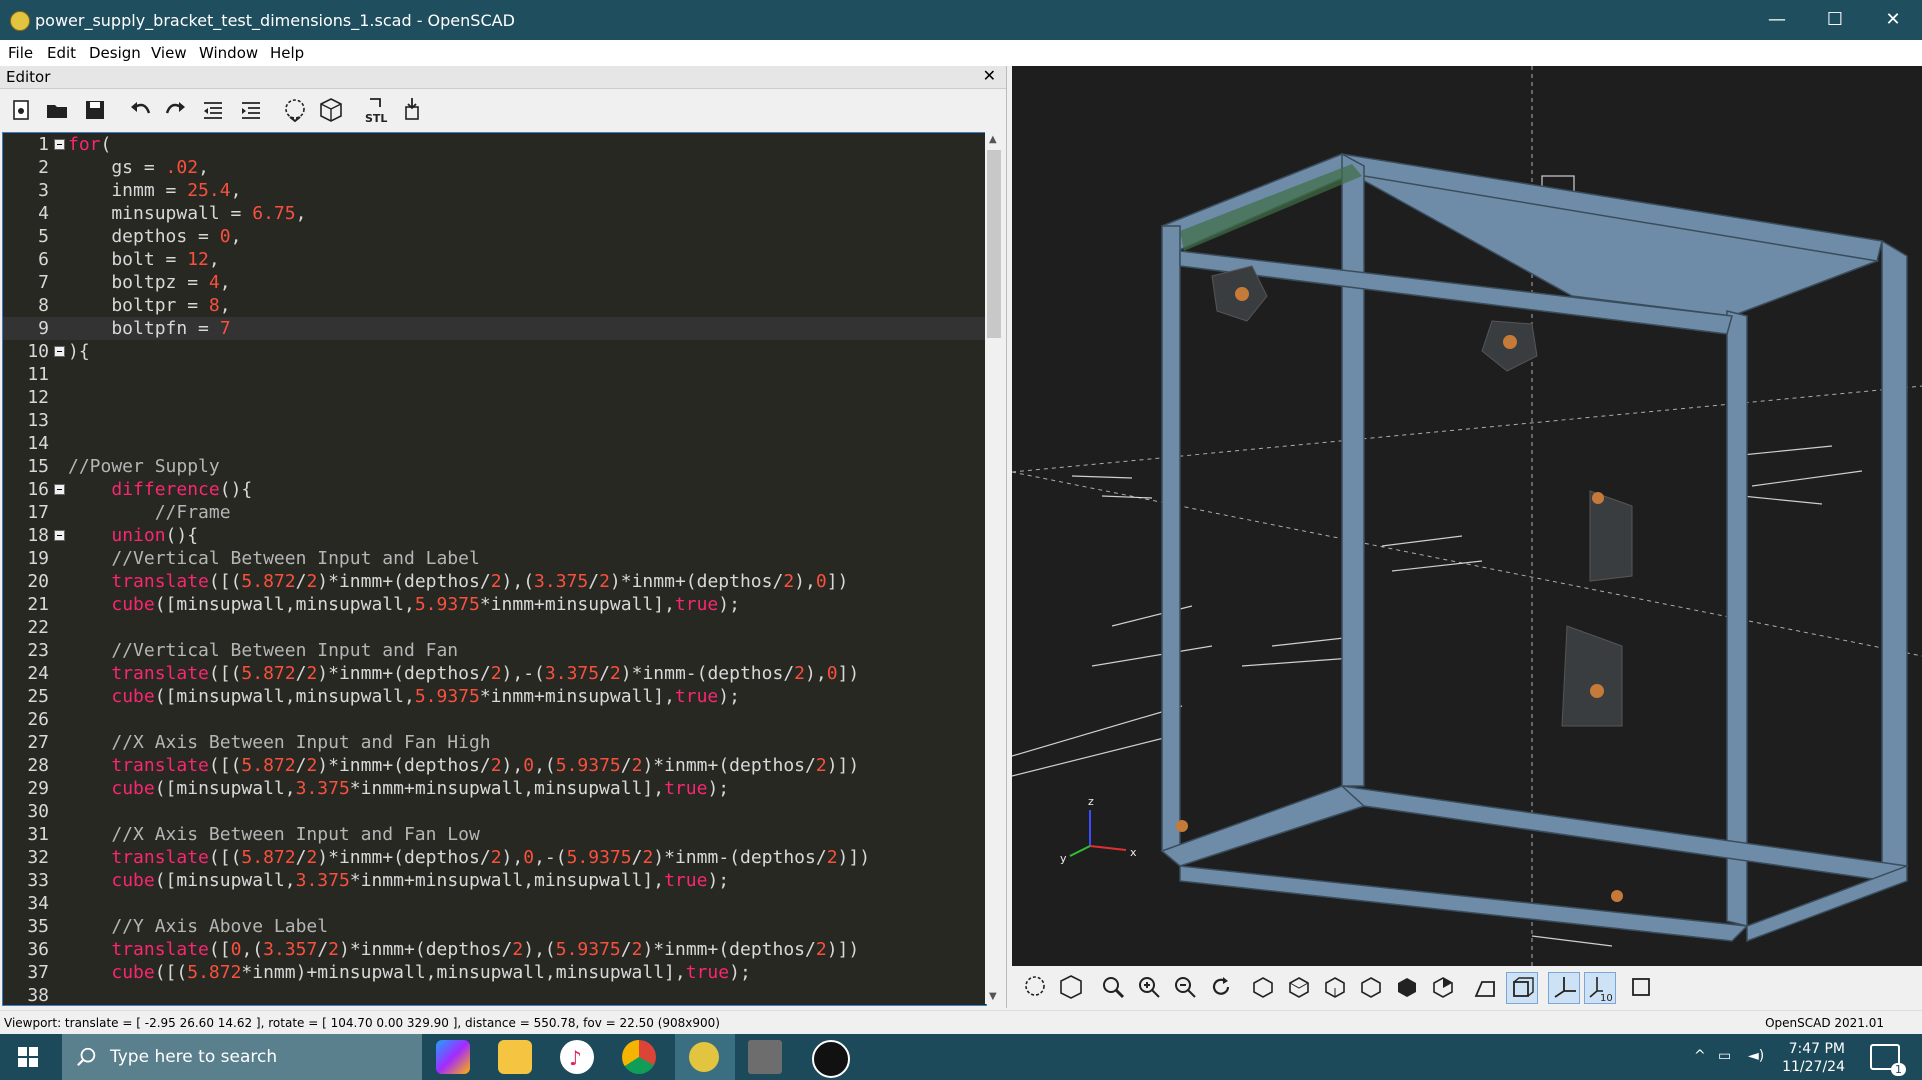  What do you see at coordinates (1407, 987) in the screenshot?
I see `view-front-icon` at bounding box center [1407, 987].